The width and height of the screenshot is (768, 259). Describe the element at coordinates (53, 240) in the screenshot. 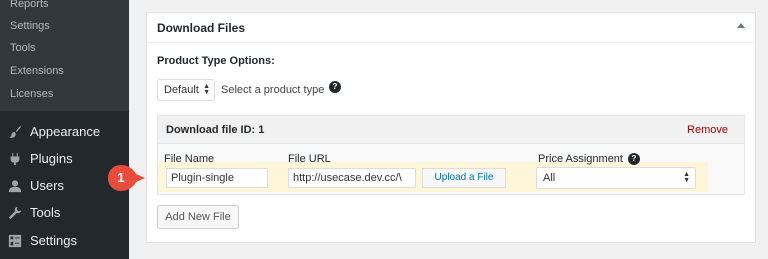

I see `sidebar-item-label: Settings` at that location.